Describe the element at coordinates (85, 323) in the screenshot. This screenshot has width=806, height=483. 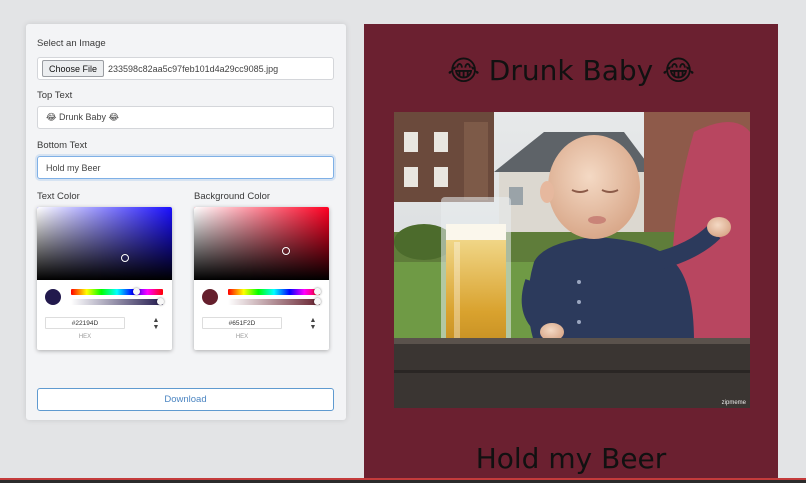
I see `text-color-hex-input: #22194D` at that location.